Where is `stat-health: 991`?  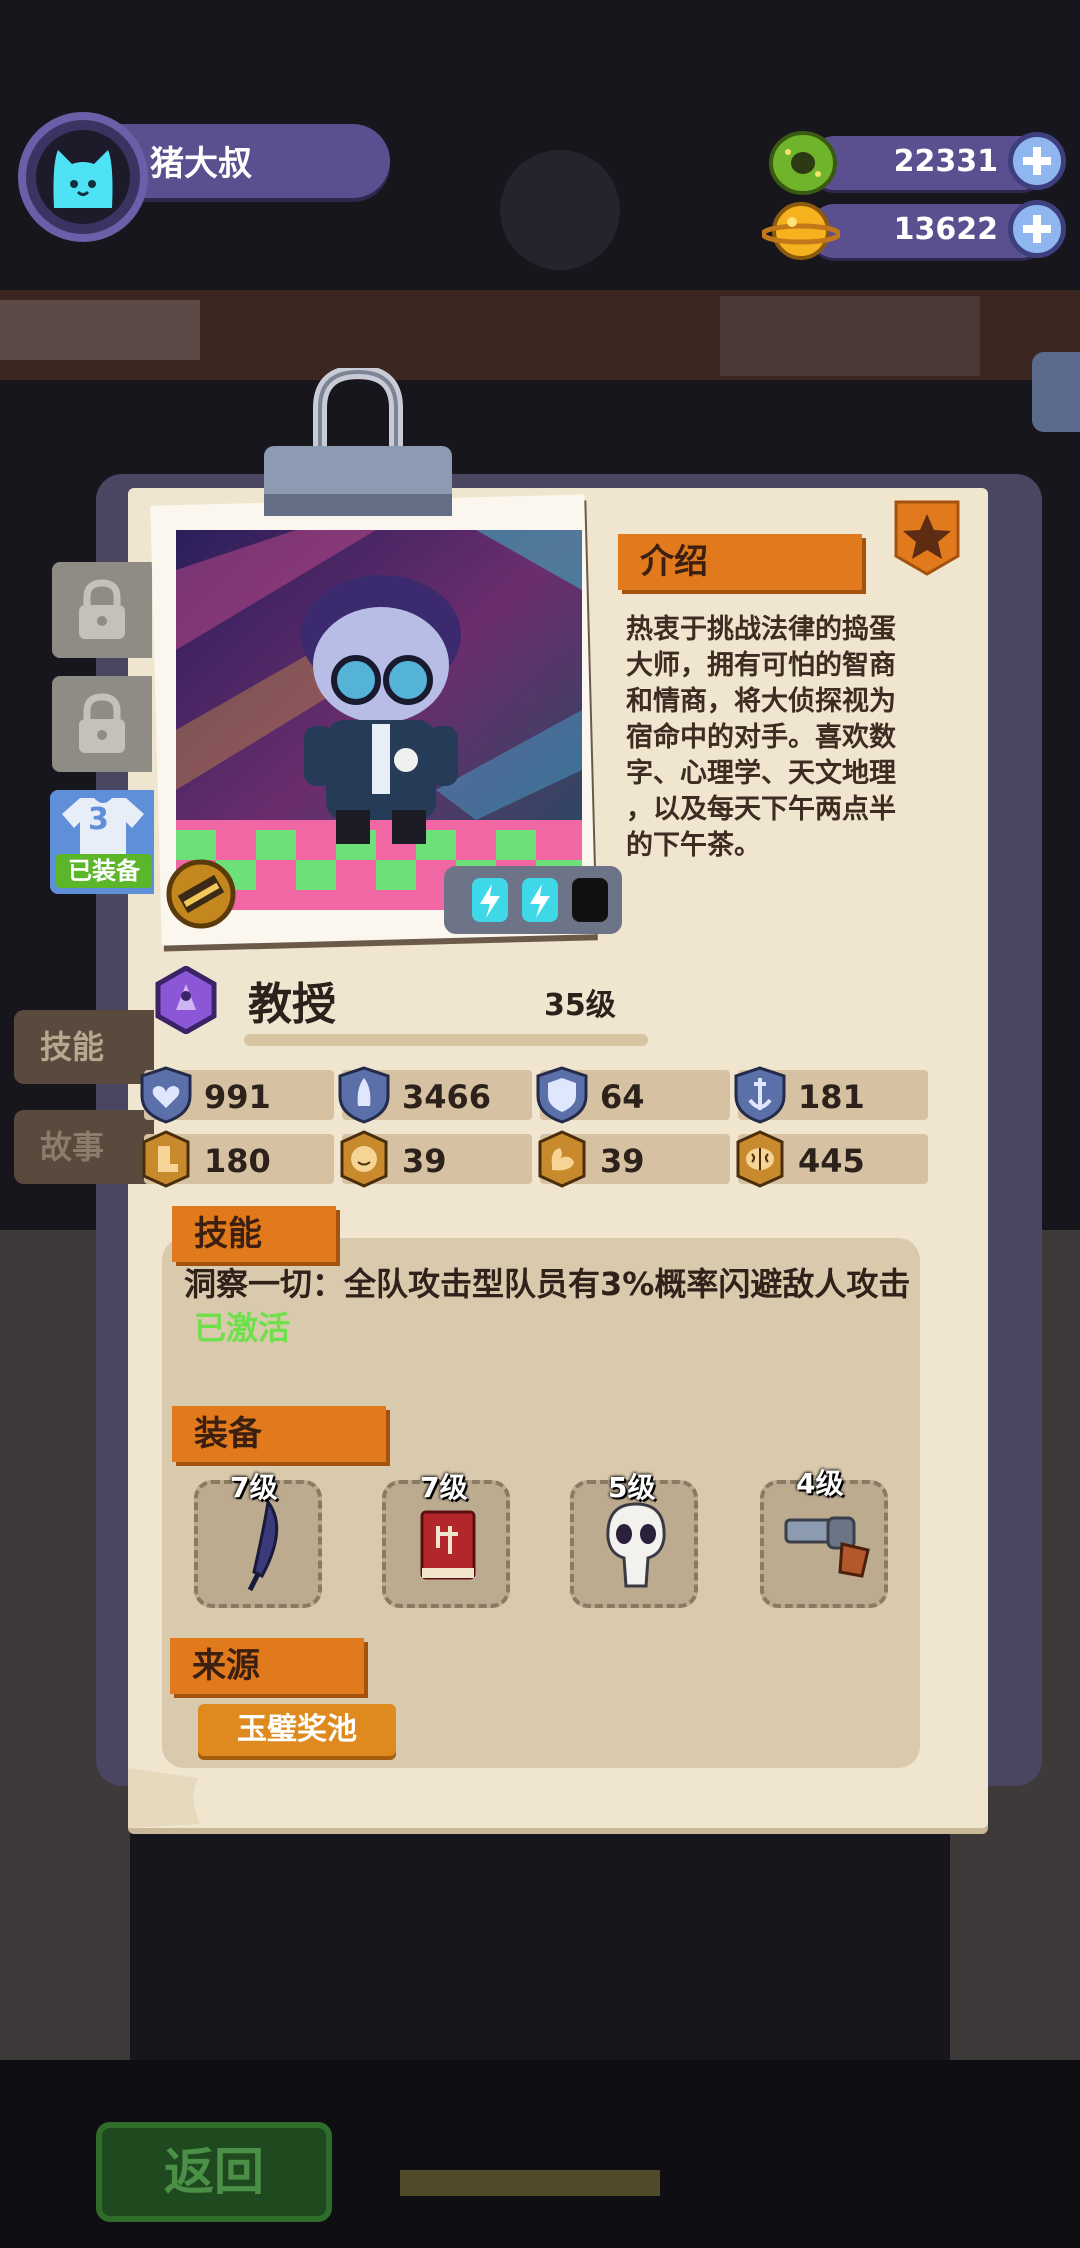 stat-health: 991 is located at coordinates (237, 1095).